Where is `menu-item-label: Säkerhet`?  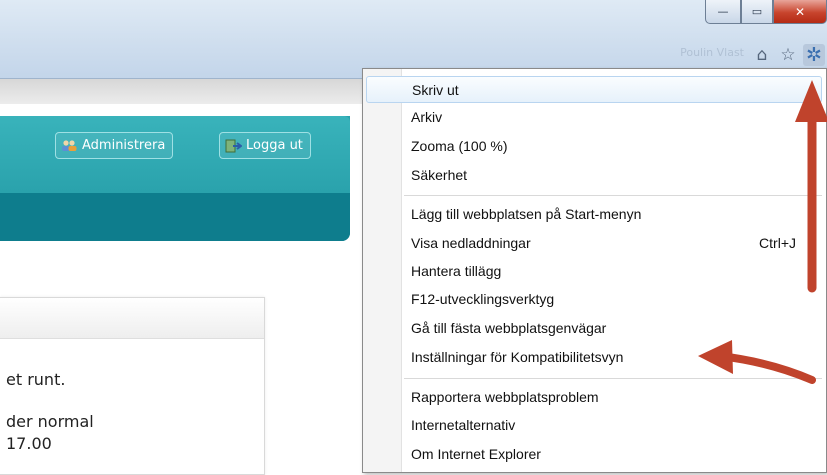
menu-item-label: Säkerhet is located at coordinates (439, 174).